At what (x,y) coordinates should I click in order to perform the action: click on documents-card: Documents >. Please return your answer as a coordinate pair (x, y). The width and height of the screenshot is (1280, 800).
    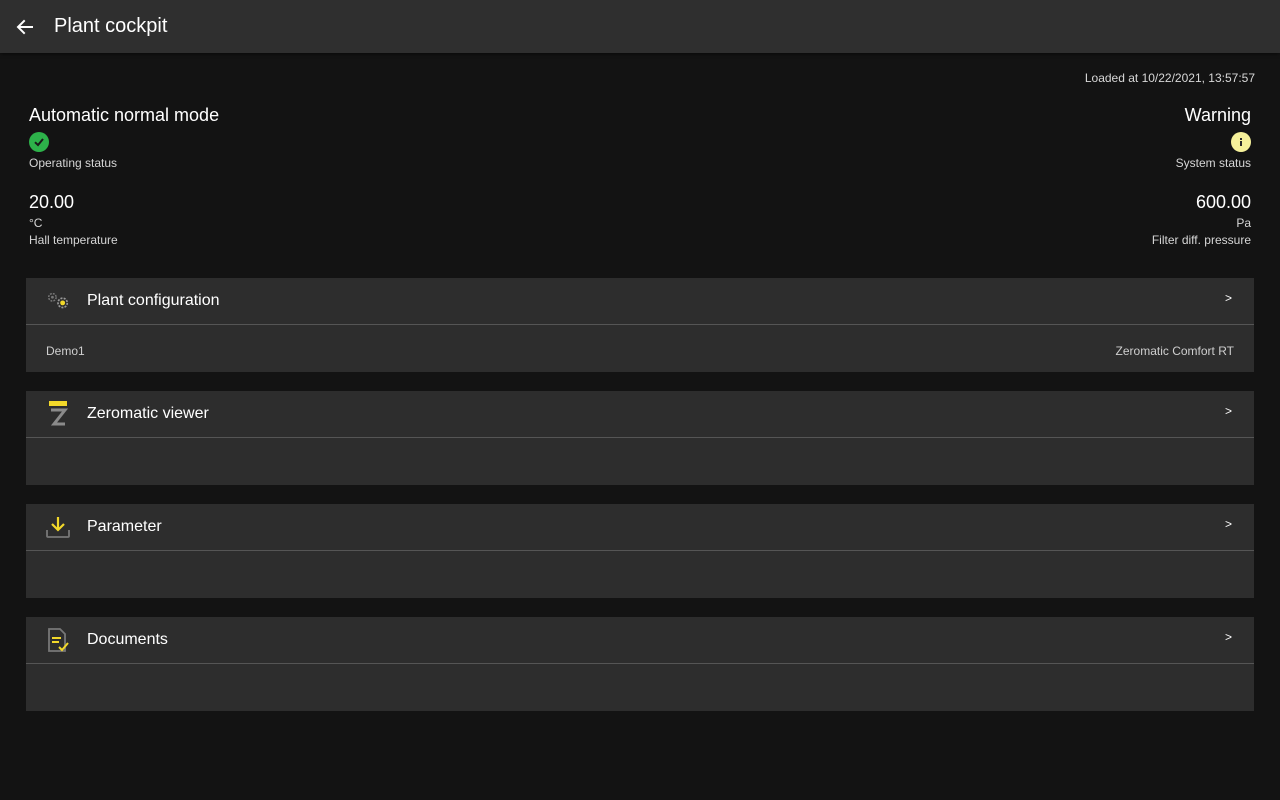
    Looking at the image, I should click on (640, 664).